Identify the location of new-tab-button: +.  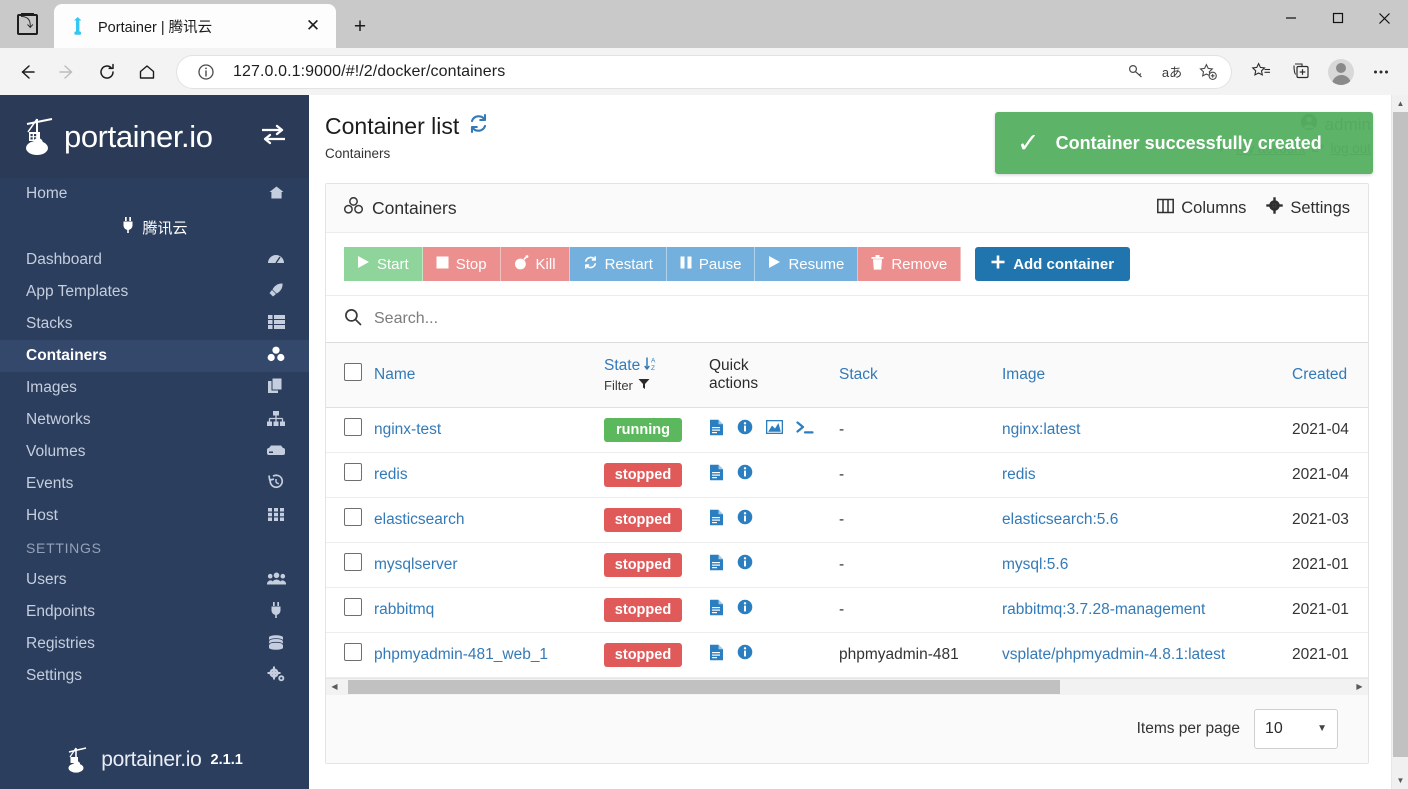
(360, 27).